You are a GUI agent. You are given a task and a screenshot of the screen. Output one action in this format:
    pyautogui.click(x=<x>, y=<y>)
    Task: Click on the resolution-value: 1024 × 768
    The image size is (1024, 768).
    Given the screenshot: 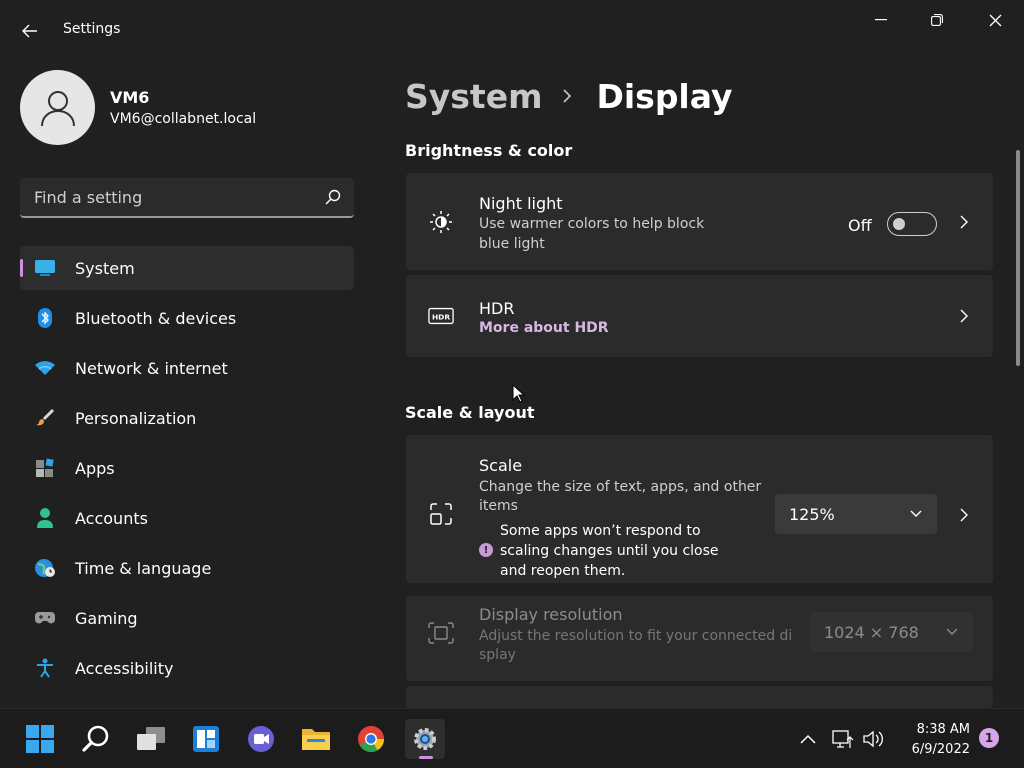 What is the action you would take?
    pyautogui.click(x=871, y=632)
    